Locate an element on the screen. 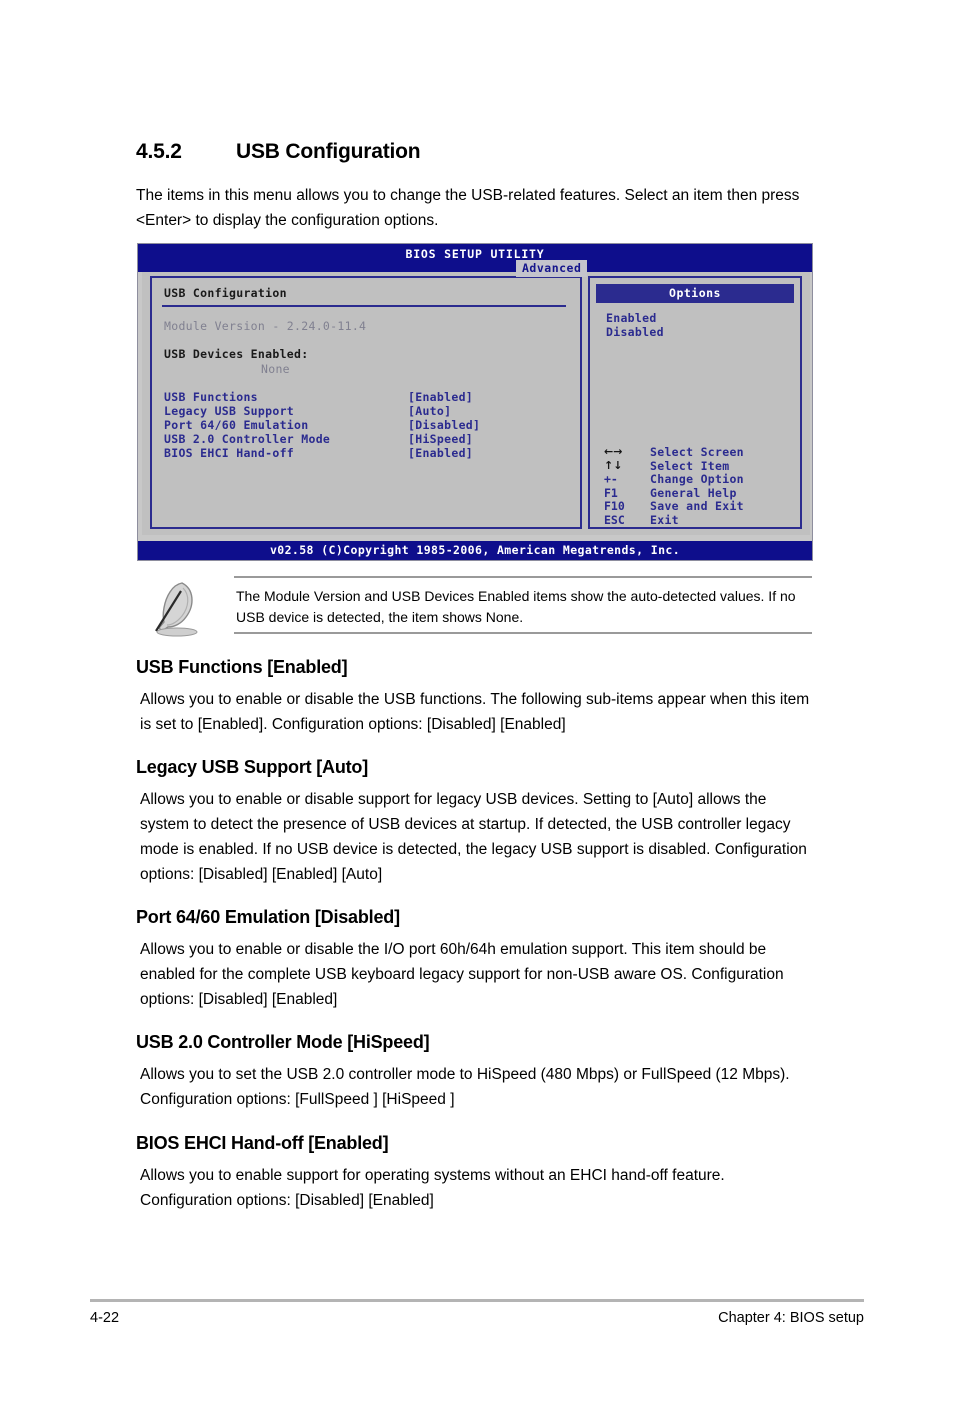 The width and height of the screenshot is (954, 1406). bios-menu-item-label: Port 64/60 Emulation is located at coordinates (236, 425).